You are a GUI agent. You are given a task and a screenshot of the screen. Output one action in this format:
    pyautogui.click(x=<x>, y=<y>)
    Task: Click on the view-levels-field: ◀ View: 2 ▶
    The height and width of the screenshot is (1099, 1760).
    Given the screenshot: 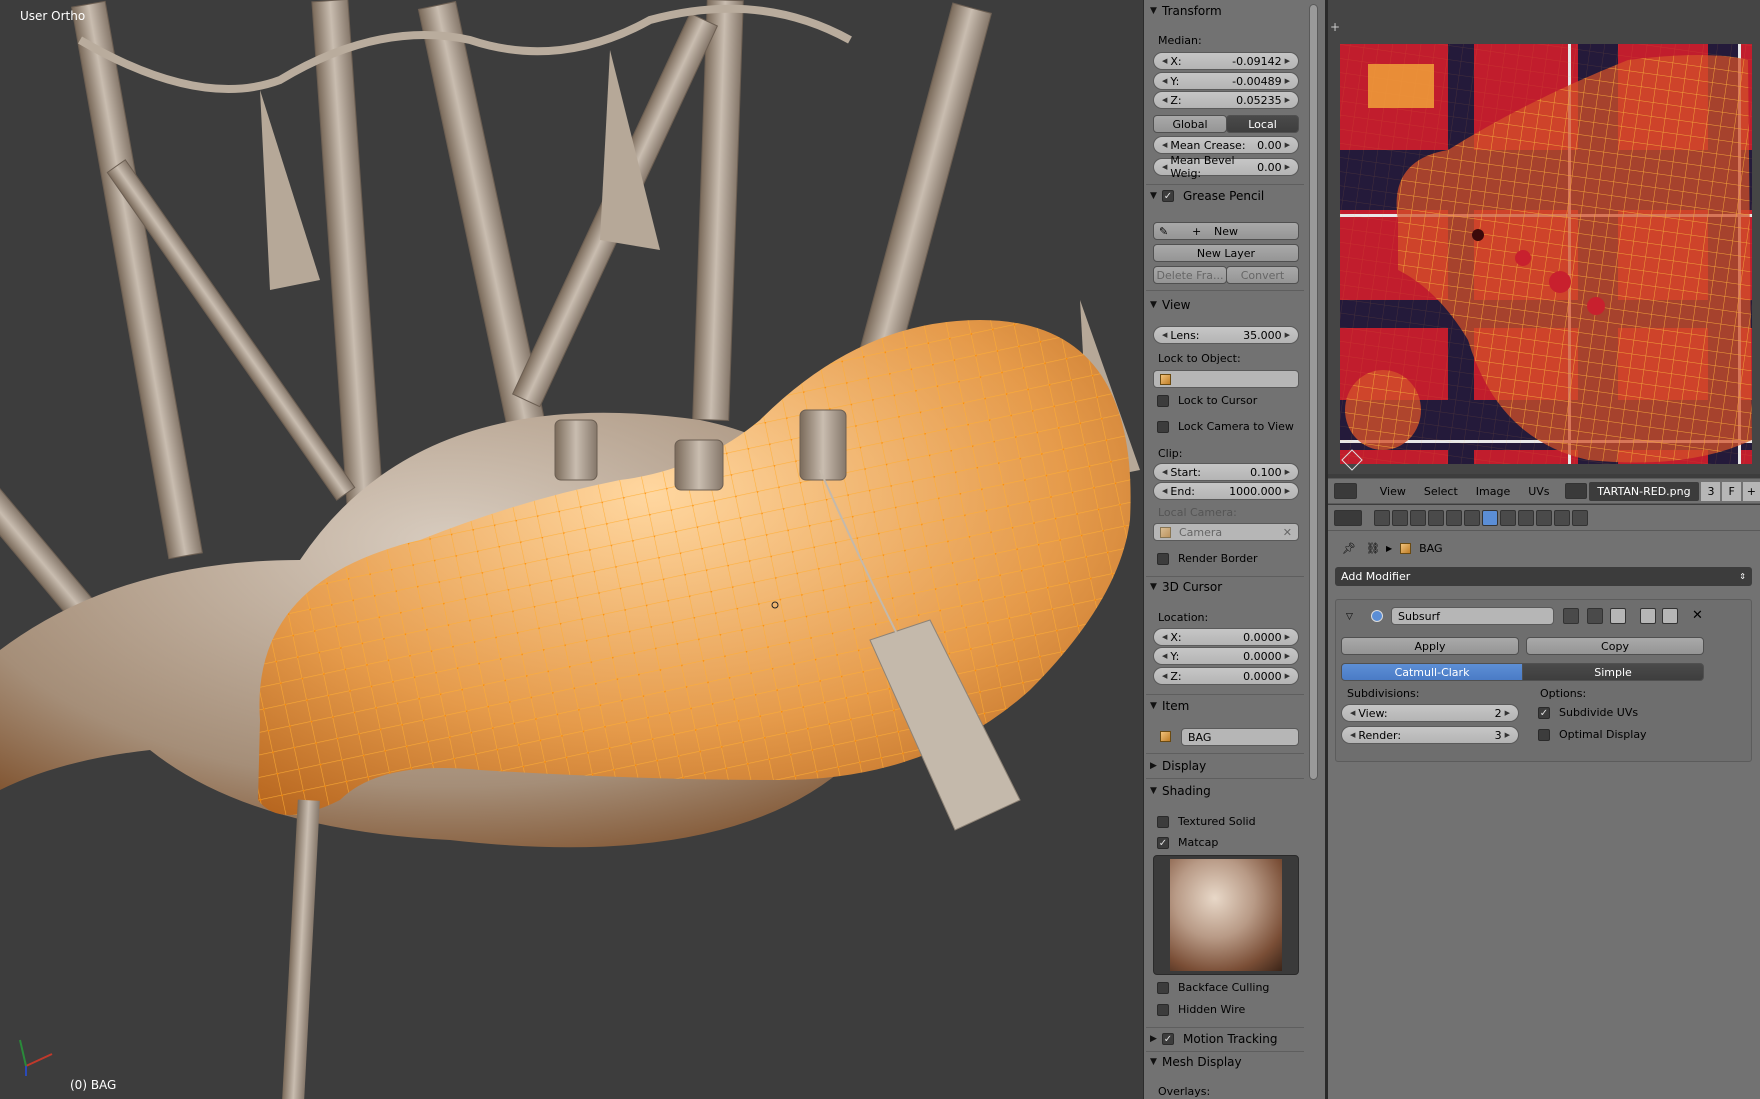 What is the action you would take?
    pyautogui.click(x=1430, y=713)
    